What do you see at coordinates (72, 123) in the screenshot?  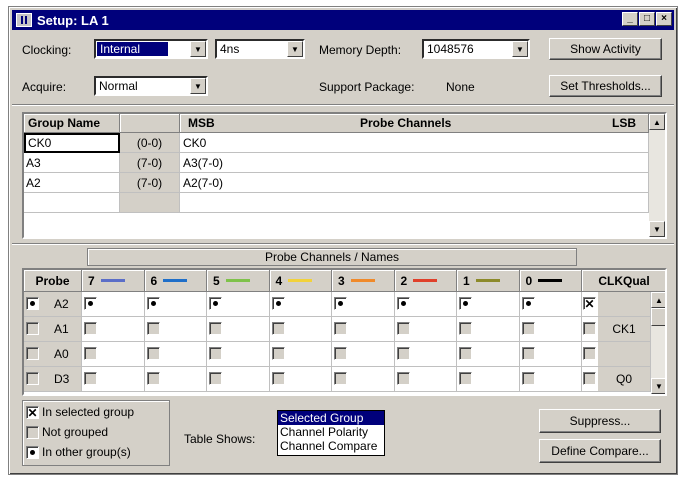 I see `group-name-header: Group Name` at bounding box center [72, 123].